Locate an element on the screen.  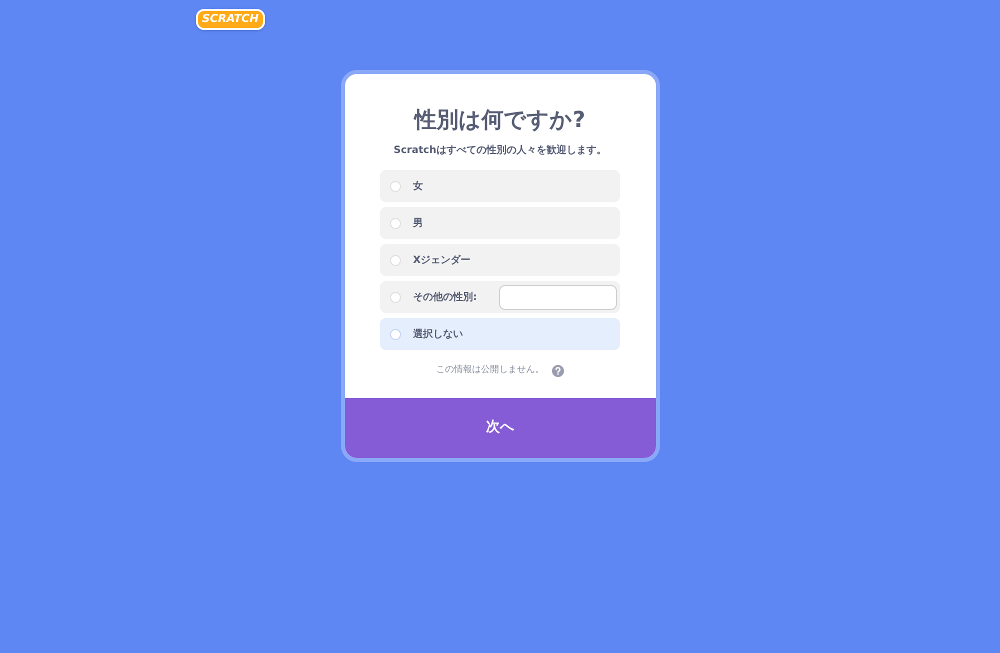
gender-option: 男 is located at coordinates (500, 223).